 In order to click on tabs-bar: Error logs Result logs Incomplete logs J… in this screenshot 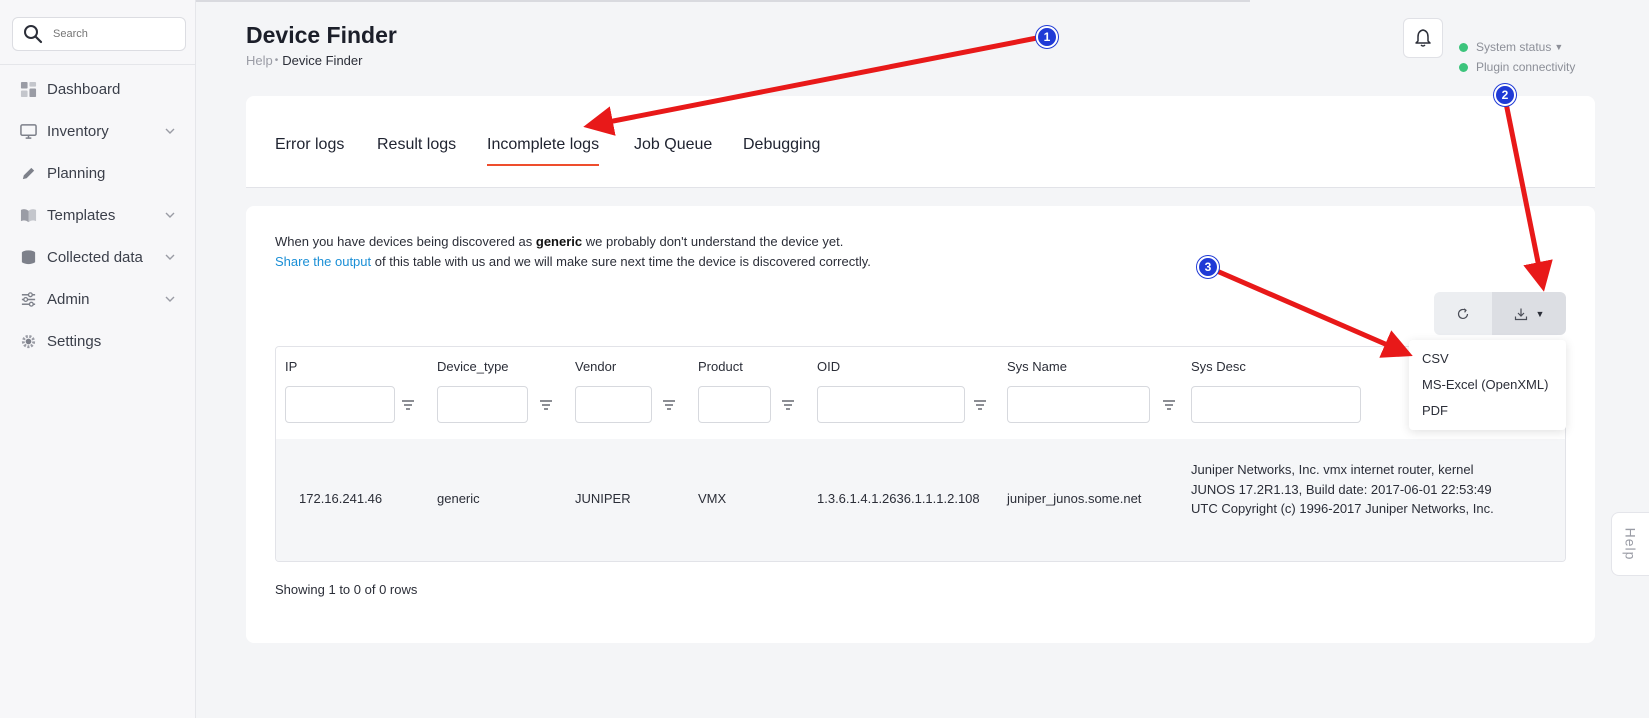, I will do `click(920, 142)`.